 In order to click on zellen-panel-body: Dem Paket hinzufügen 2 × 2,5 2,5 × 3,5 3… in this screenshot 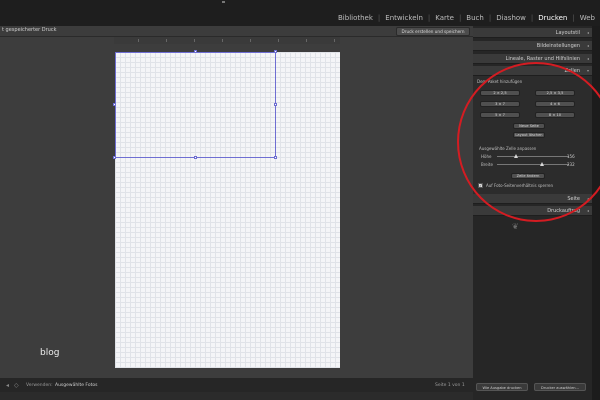, I will do `click(532, 135)`.